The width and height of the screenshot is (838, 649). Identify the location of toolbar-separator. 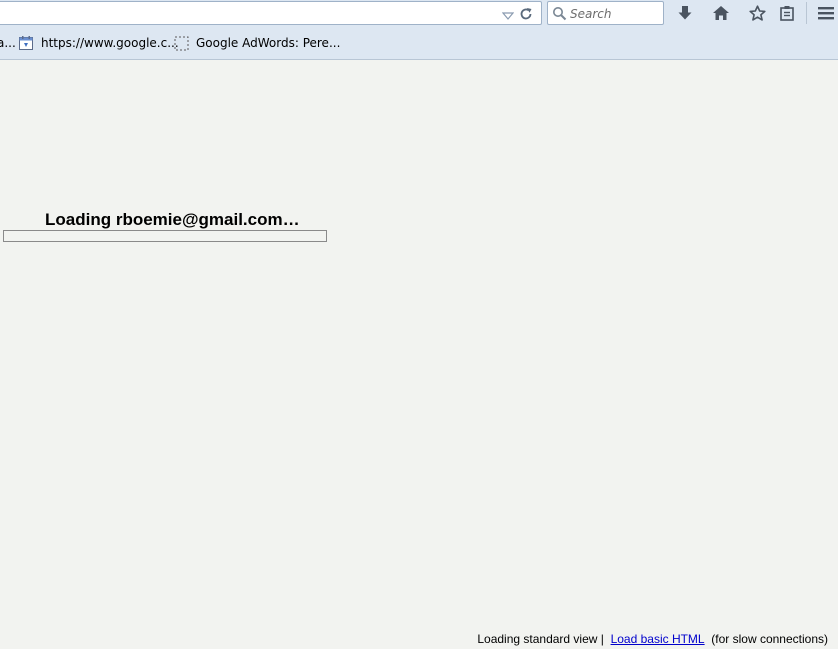
(806, 13).